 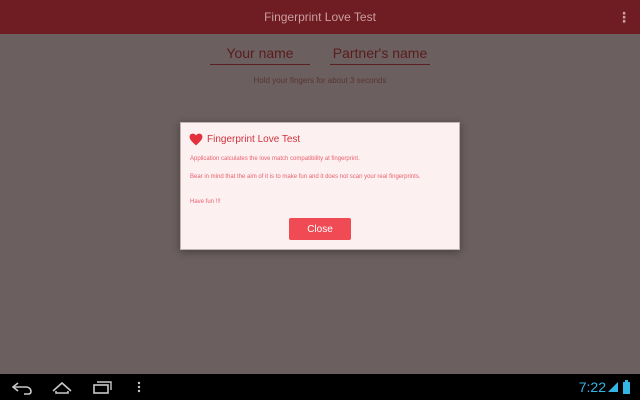 What do you see at coordinates (320, 387) in the screenshot?
I see `system-nav-bar: 7:22` at bounding box center [320, 387].